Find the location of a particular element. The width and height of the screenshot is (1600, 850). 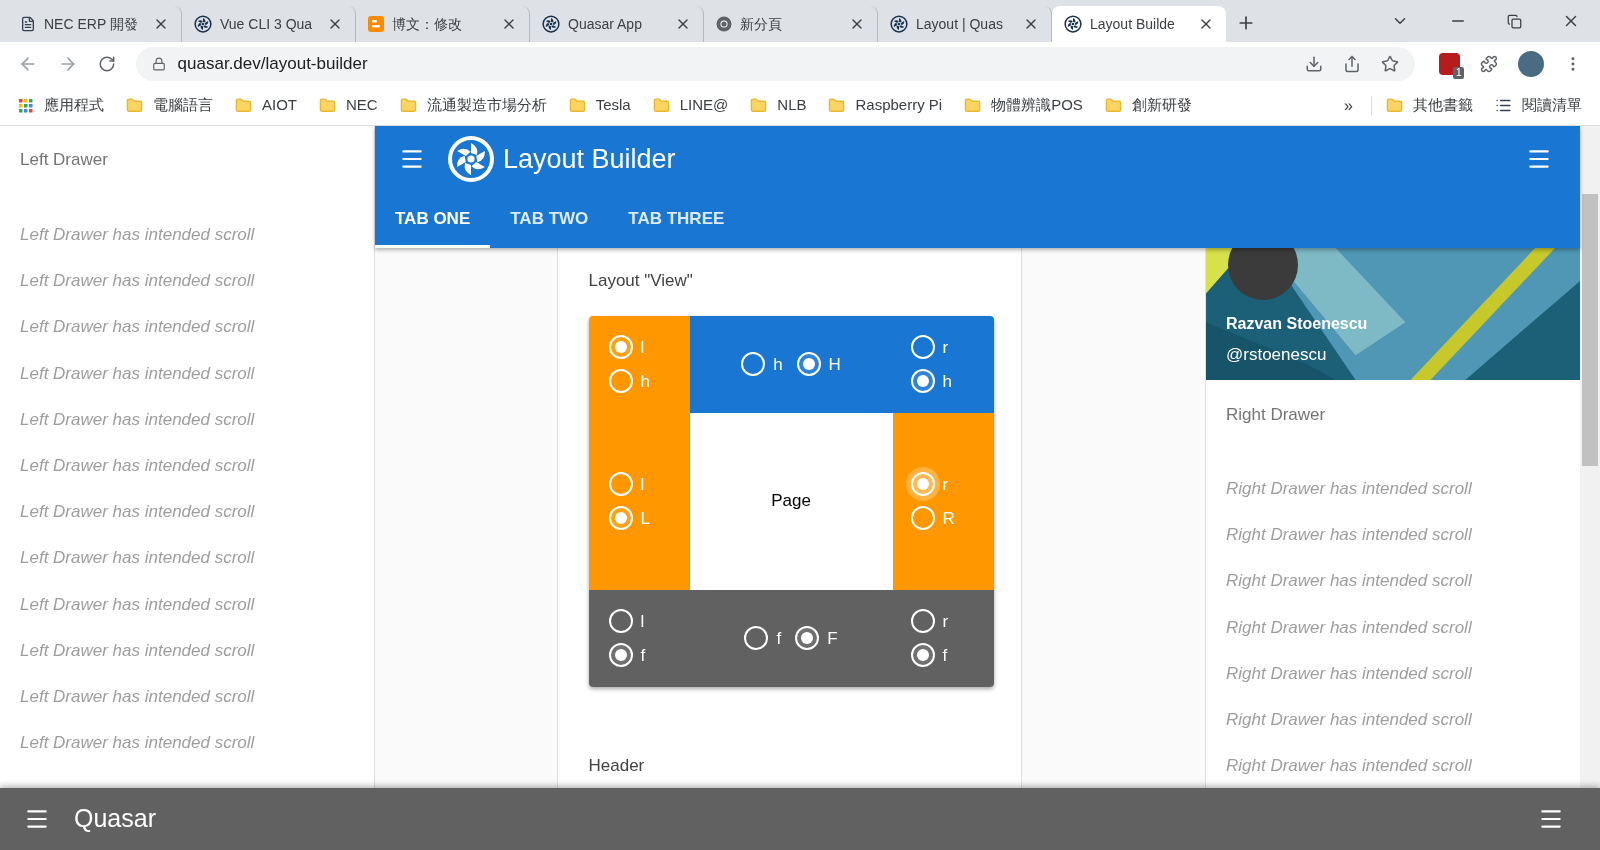

profile-name: Razvan Stoenescu is located at coordinates (1297, 324).